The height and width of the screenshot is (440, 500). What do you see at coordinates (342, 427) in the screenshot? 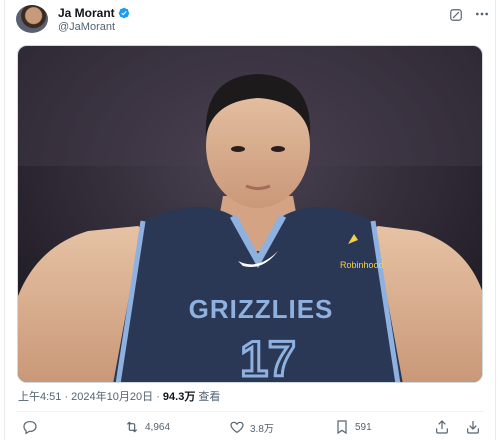
I see `bookmark-icon` at bounding box center [342, 427].